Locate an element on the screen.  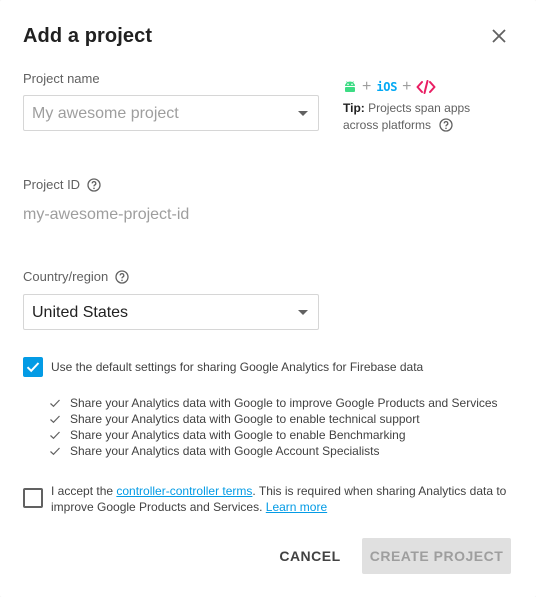
ios-icon: iOS is located at coordinates (387, 87).